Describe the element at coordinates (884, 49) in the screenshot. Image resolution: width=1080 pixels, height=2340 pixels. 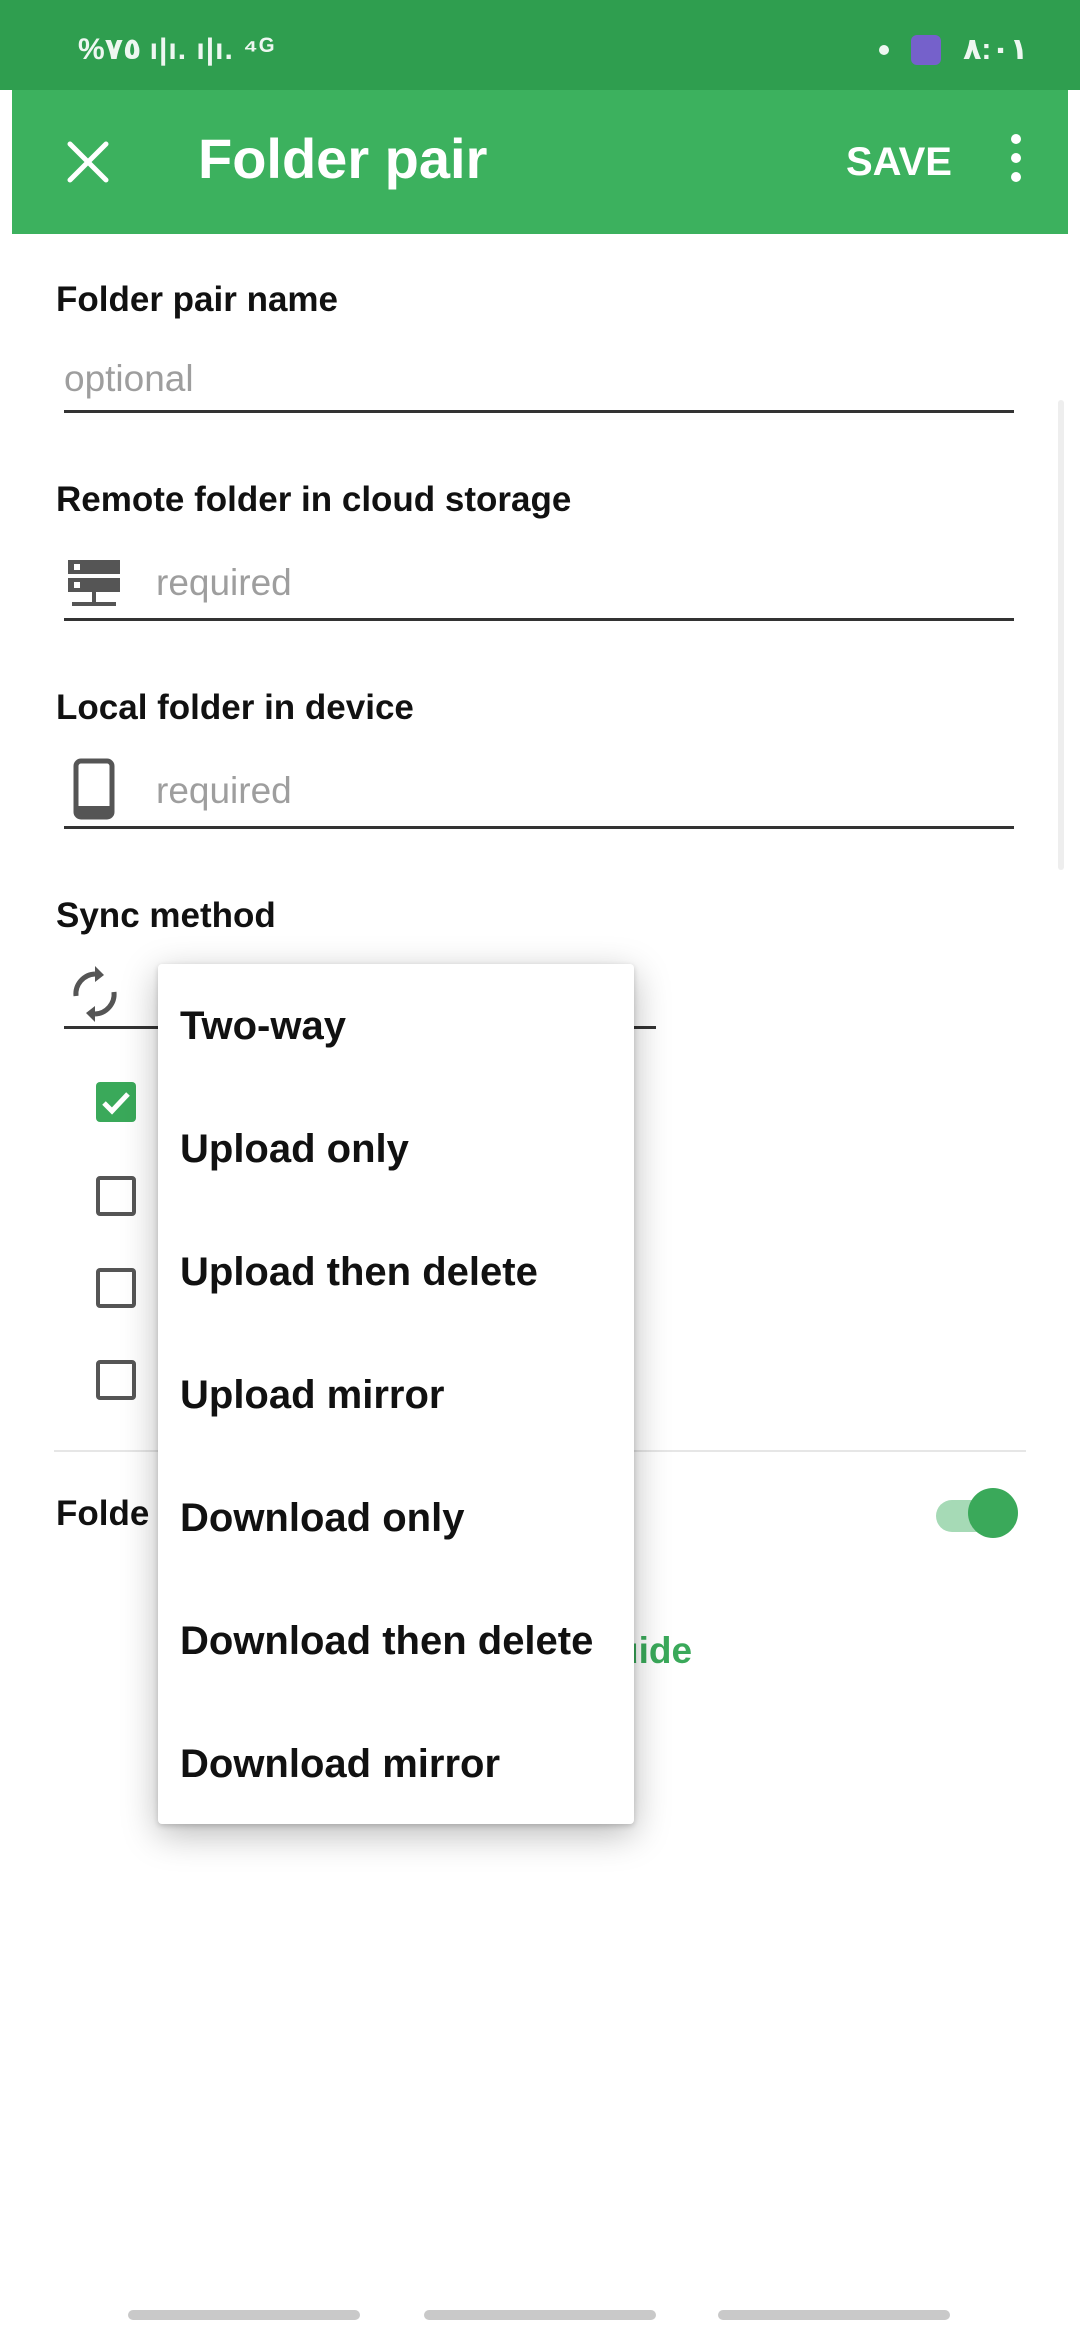
I see `notification-dot-icon` at that location.